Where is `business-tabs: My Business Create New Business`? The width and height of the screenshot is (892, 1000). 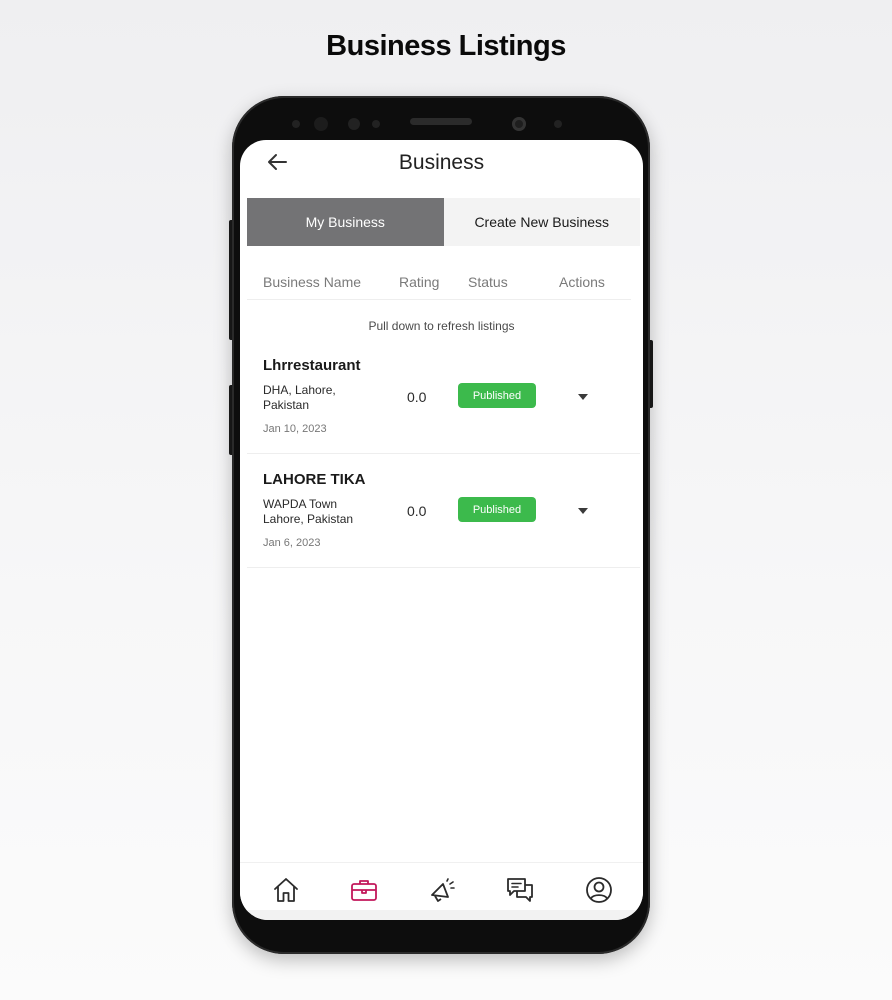
business-tabs: My Business Create New Business is located at coordinates (443, 222).